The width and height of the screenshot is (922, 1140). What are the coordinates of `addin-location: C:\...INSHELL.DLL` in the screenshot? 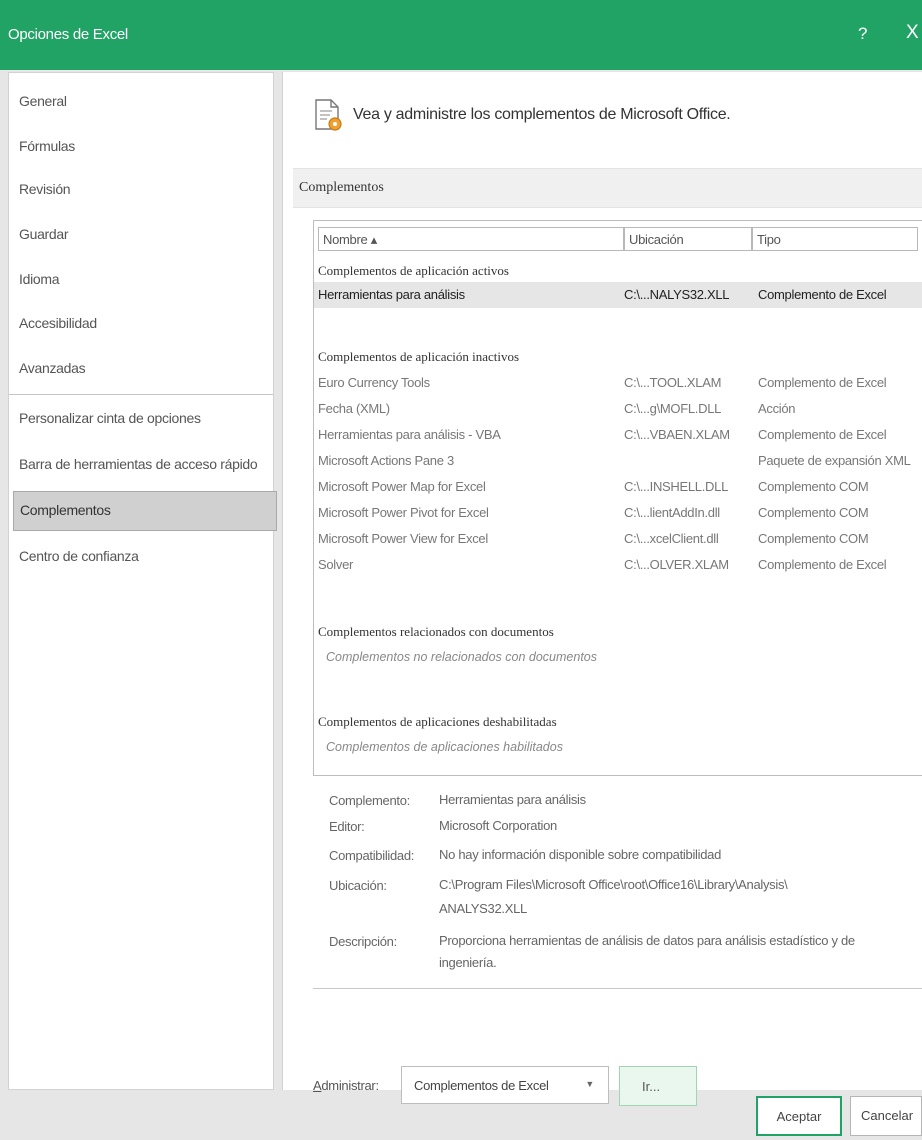 It's located at (676, 486).